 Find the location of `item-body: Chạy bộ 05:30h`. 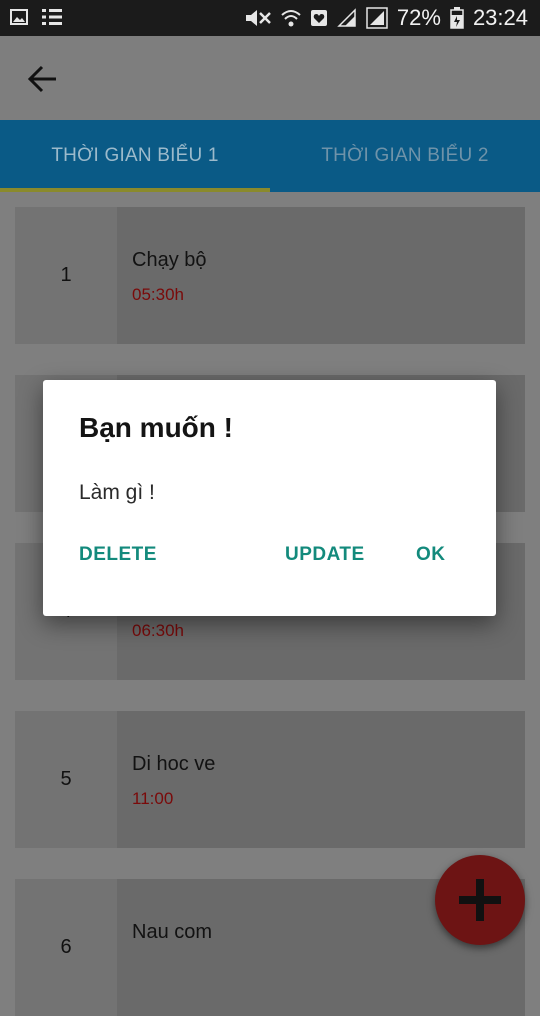

item-body: Chạy bộ 05:30h is located at coordinates (321, 275).